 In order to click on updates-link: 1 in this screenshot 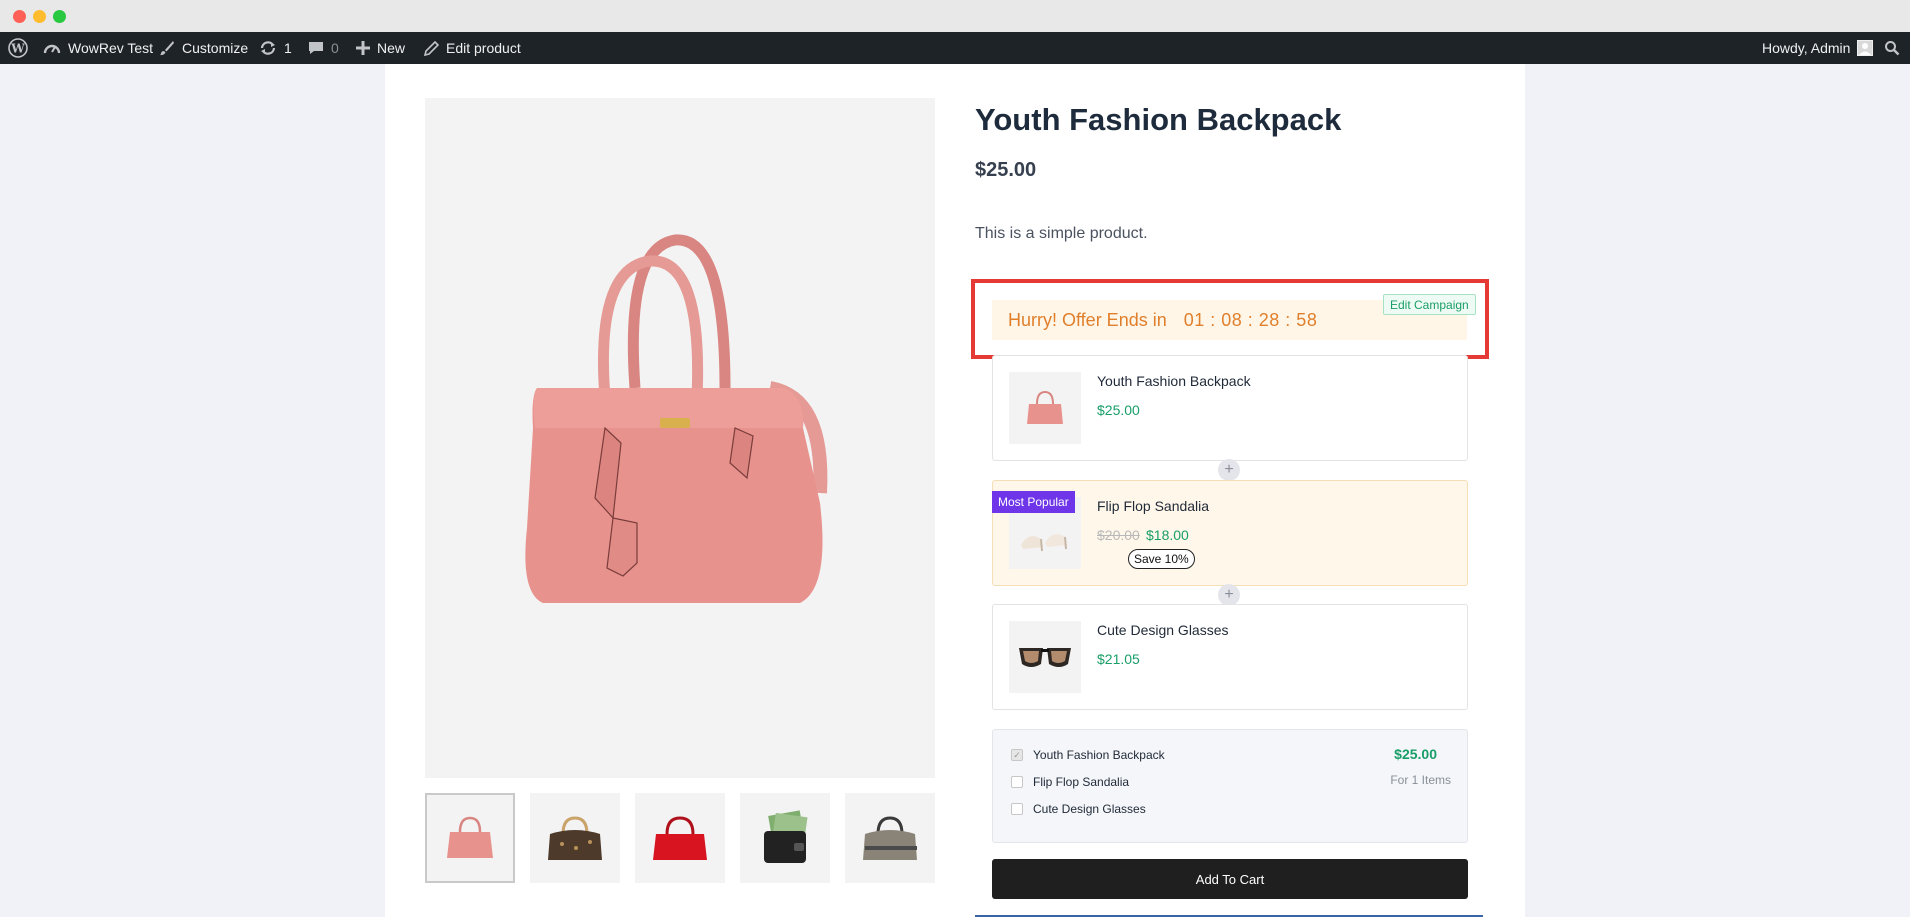, I will do `click(275, 48)`.